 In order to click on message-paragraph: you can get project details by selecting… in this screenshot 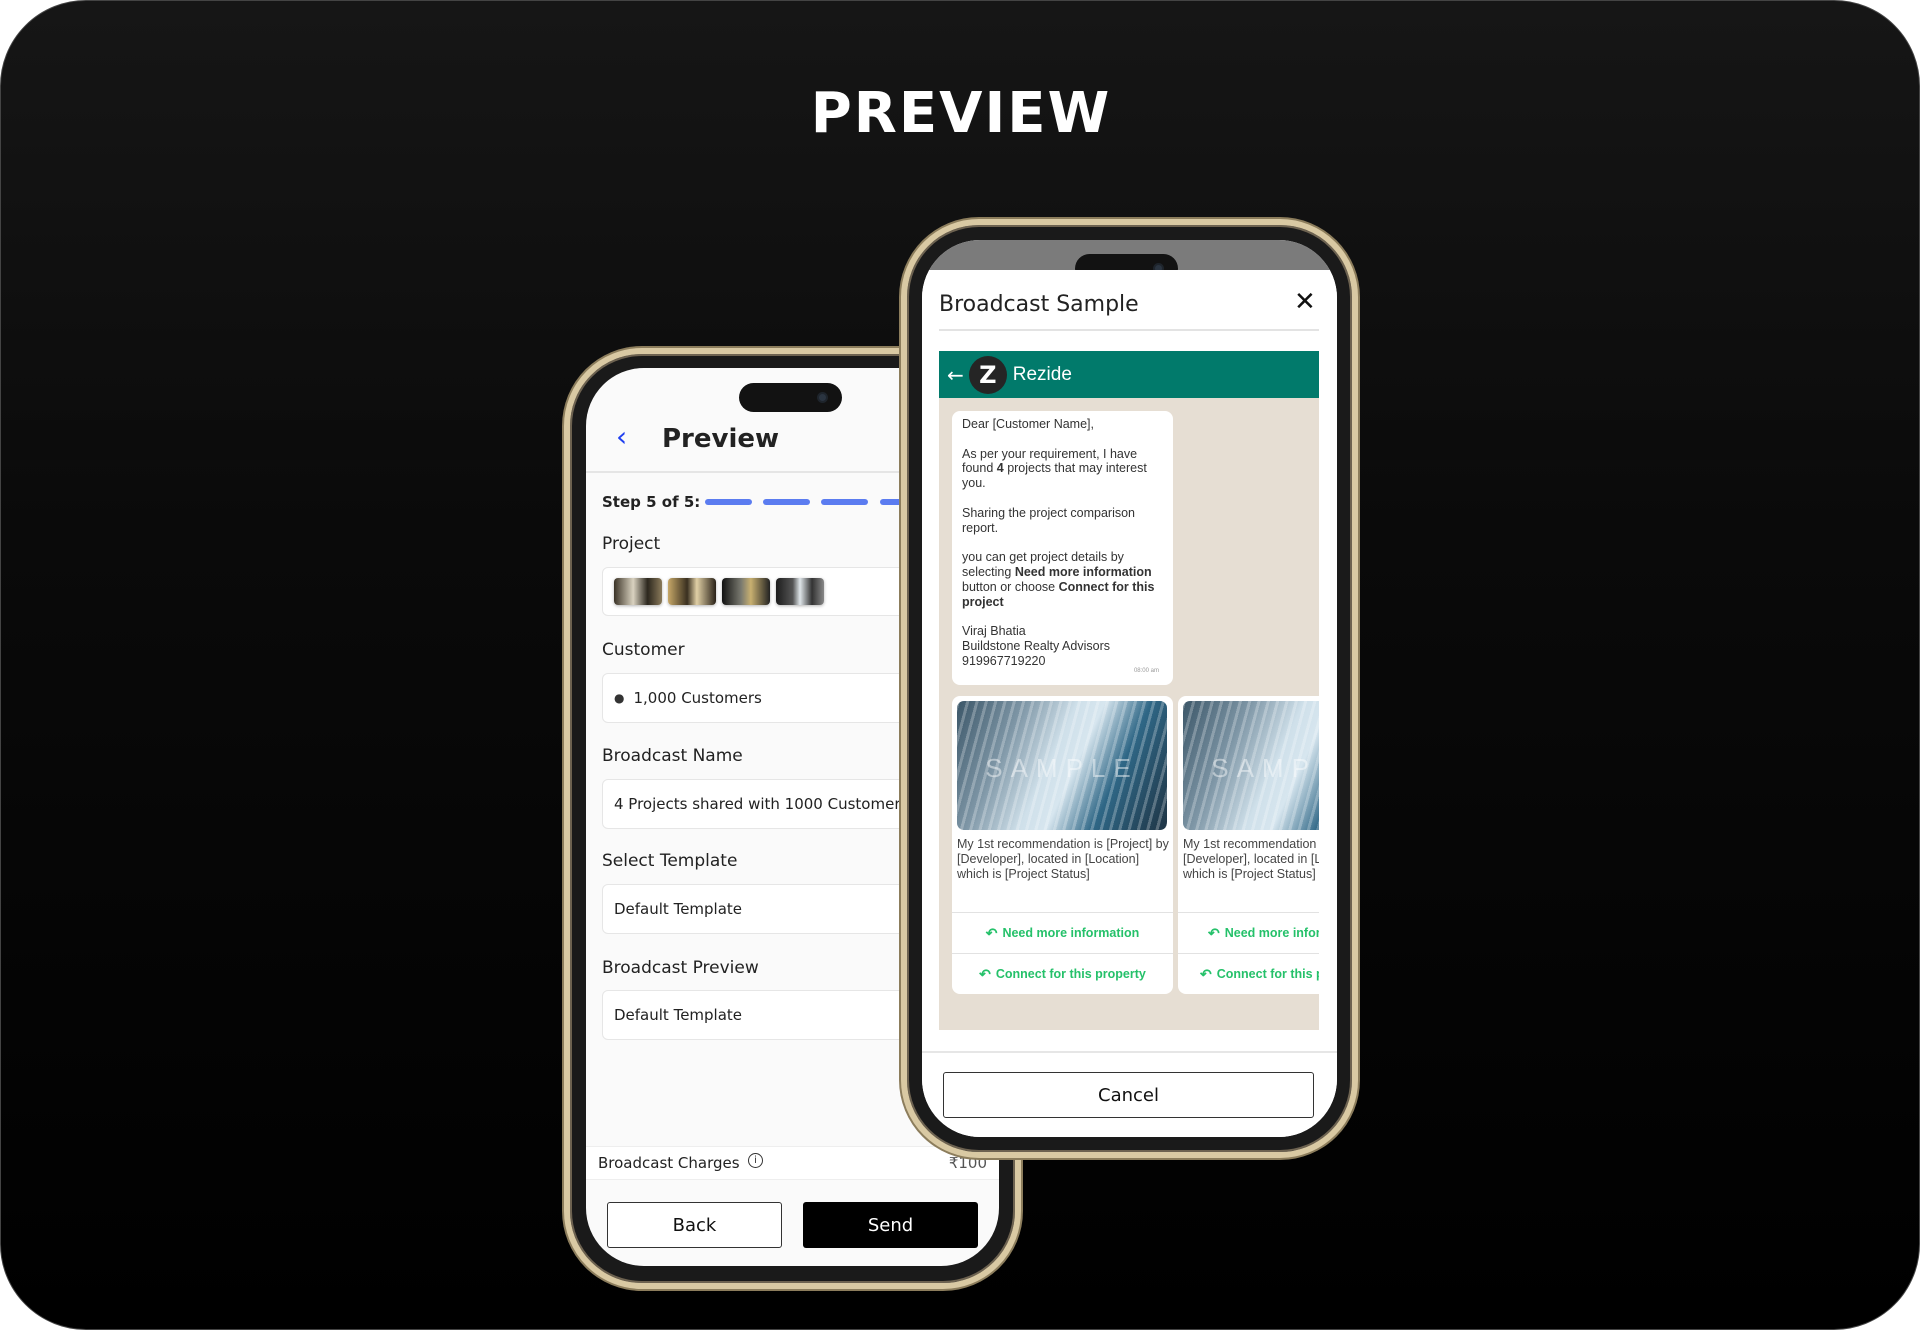, I will do `click(1058, 579)`.